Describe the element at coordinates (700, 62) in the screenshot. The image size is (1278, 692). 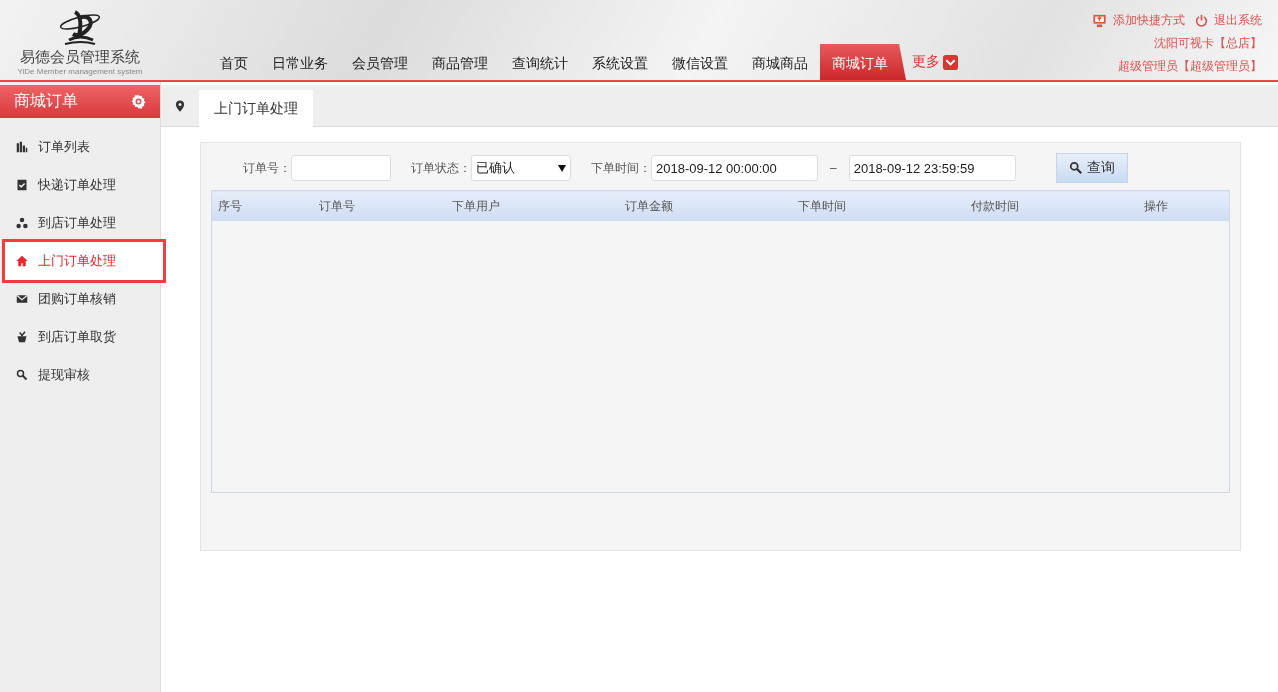
I see `nav-tab: 微信设置` at that location.